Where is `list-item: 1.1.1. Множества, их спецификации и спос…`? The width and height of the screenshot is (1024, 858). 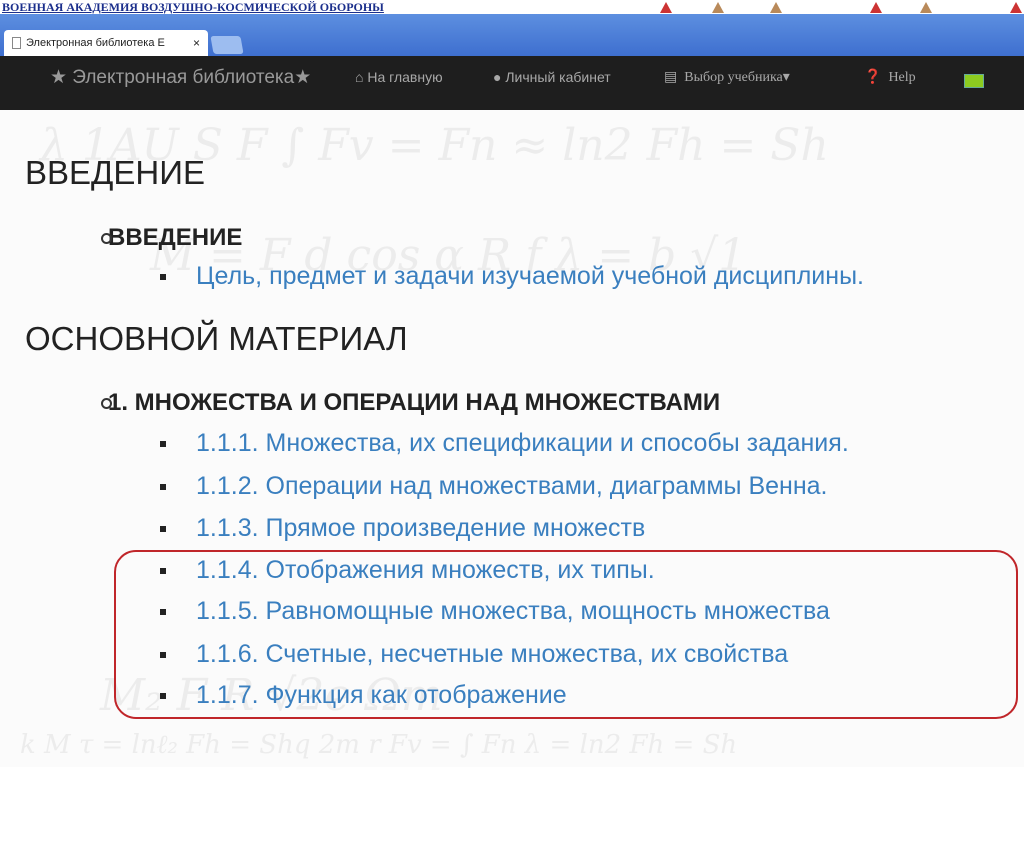
list-item: 1.1.1. Множества, их спецификации и спос… is located at coordinates (504, 443).